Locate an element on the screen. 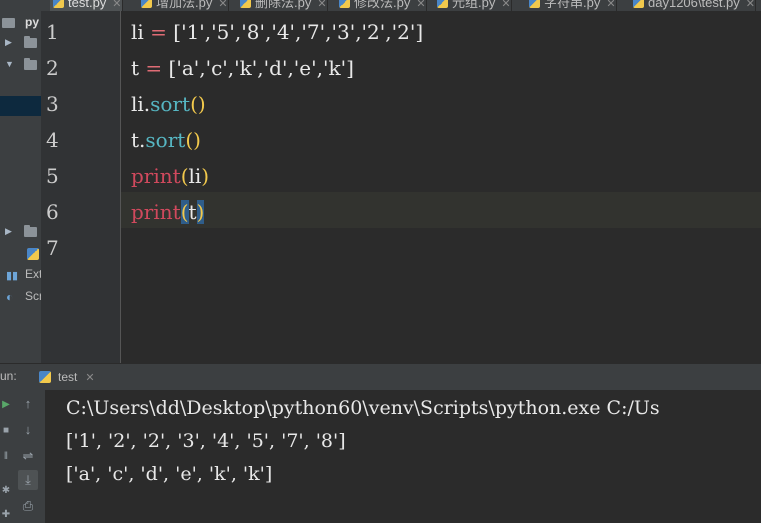 The height and width of the screenshot is (523, 761). scratches-icon: ◐ is located at coordinates (10, 297).